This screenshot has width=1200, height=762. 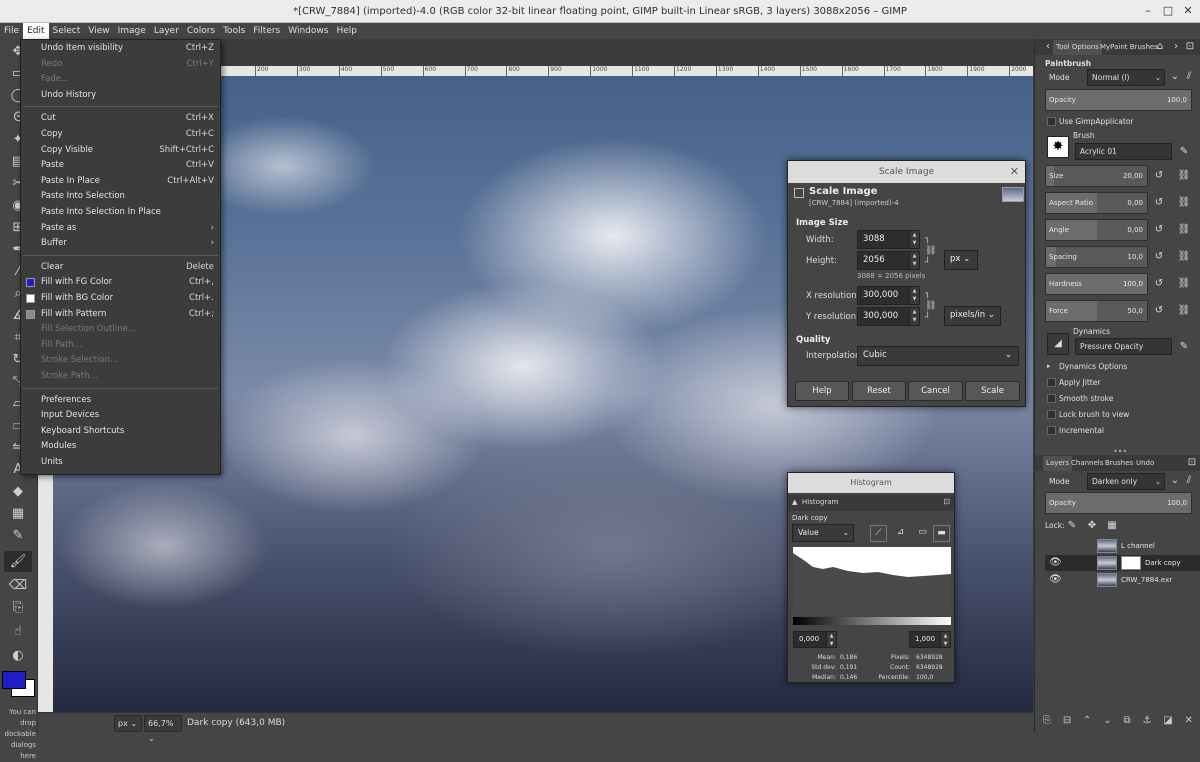 What do you see at coordinates (888, 316) in the screenshot?
I see `y-resolution-input: 300,000 ▲ ▼` at bounding box center [888, 316].